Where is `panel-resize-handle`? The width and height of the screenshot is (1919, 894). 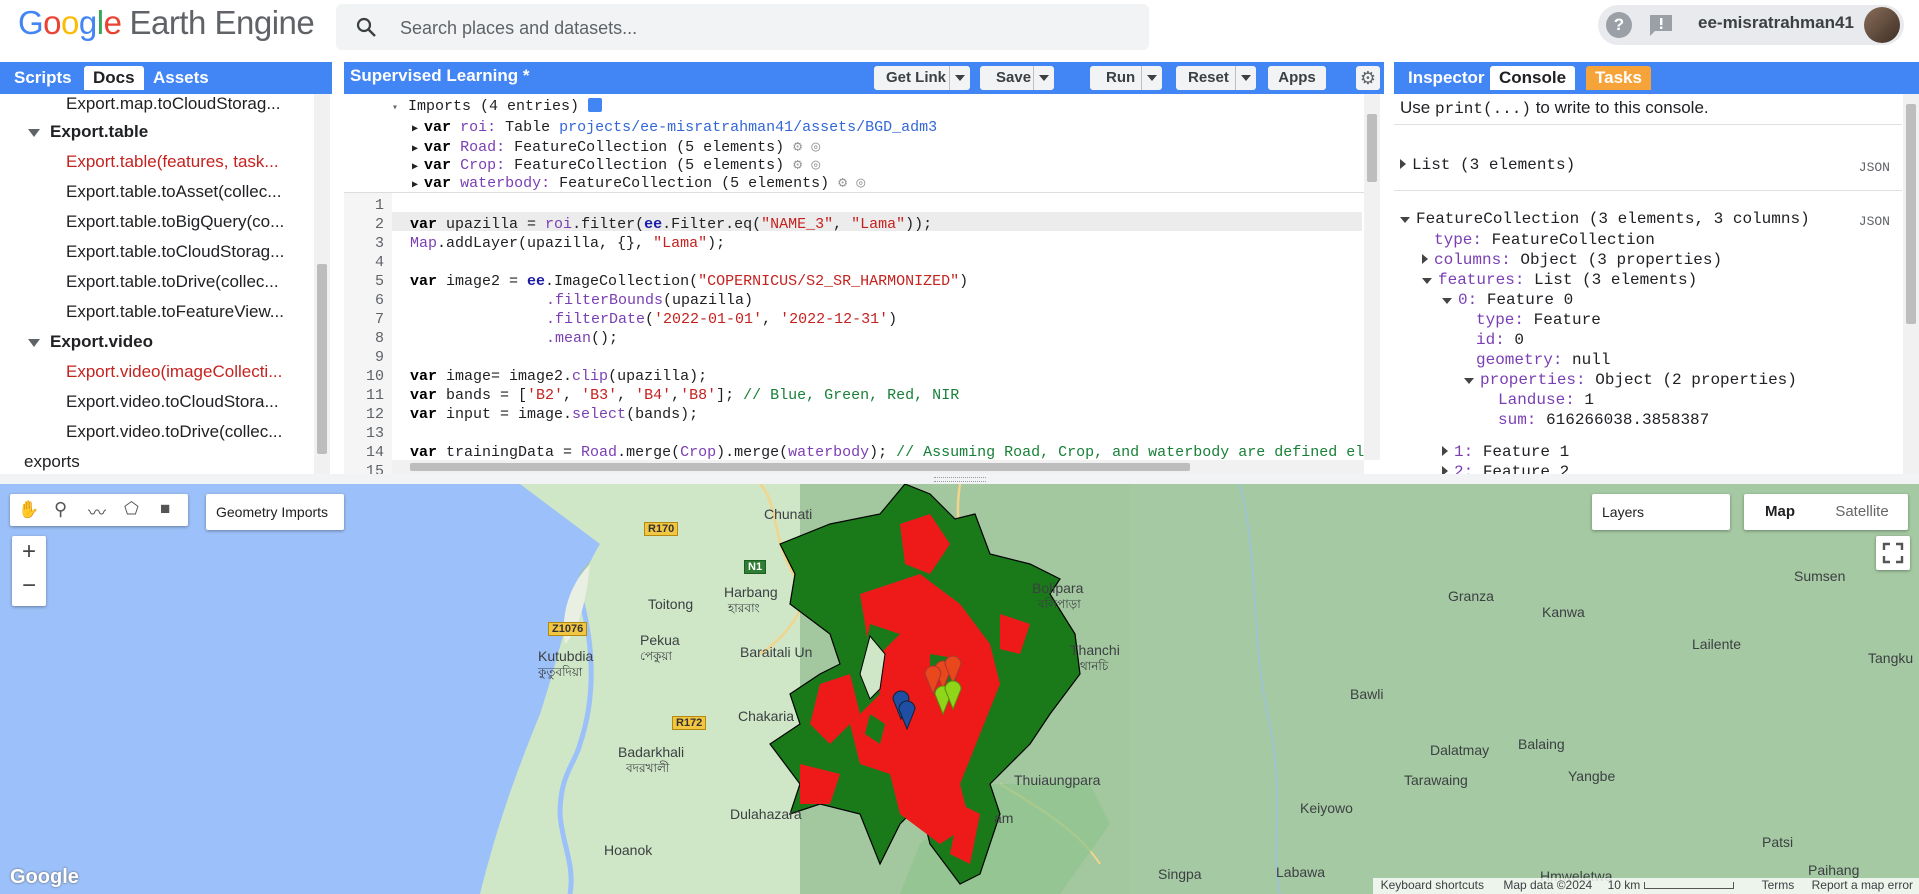
panel-resize-handle is located at coordinates (1388, 272).